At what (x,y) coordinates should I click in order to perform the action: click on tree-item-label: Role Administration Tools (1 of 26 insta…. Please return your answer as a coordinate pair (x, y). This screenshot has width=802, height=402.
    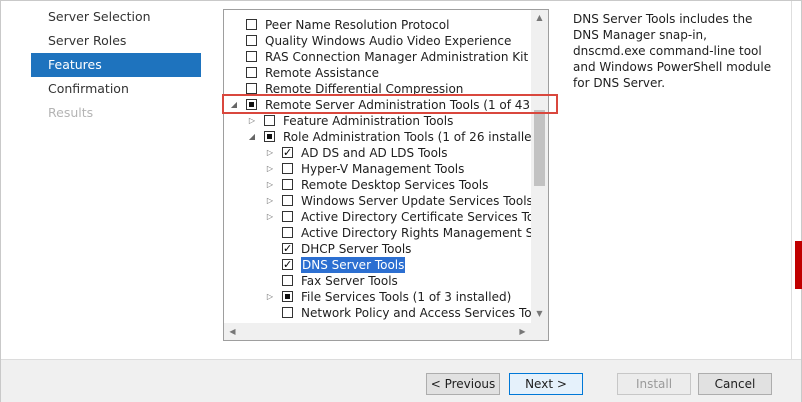
    Looking at the image, I should click on (413, 137).